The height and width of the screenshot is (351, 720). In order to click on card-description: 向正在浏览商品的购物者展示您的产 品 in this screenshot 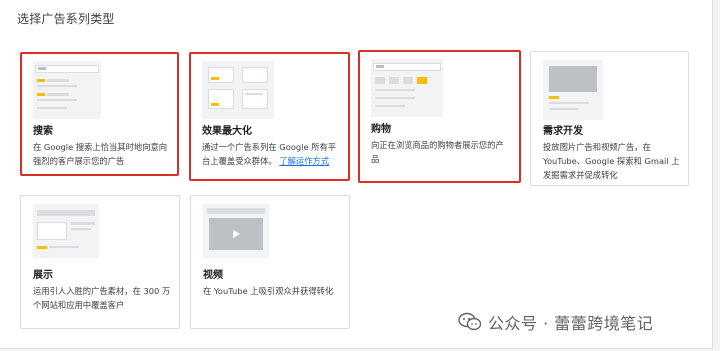, I will do `click(437, 152)`.